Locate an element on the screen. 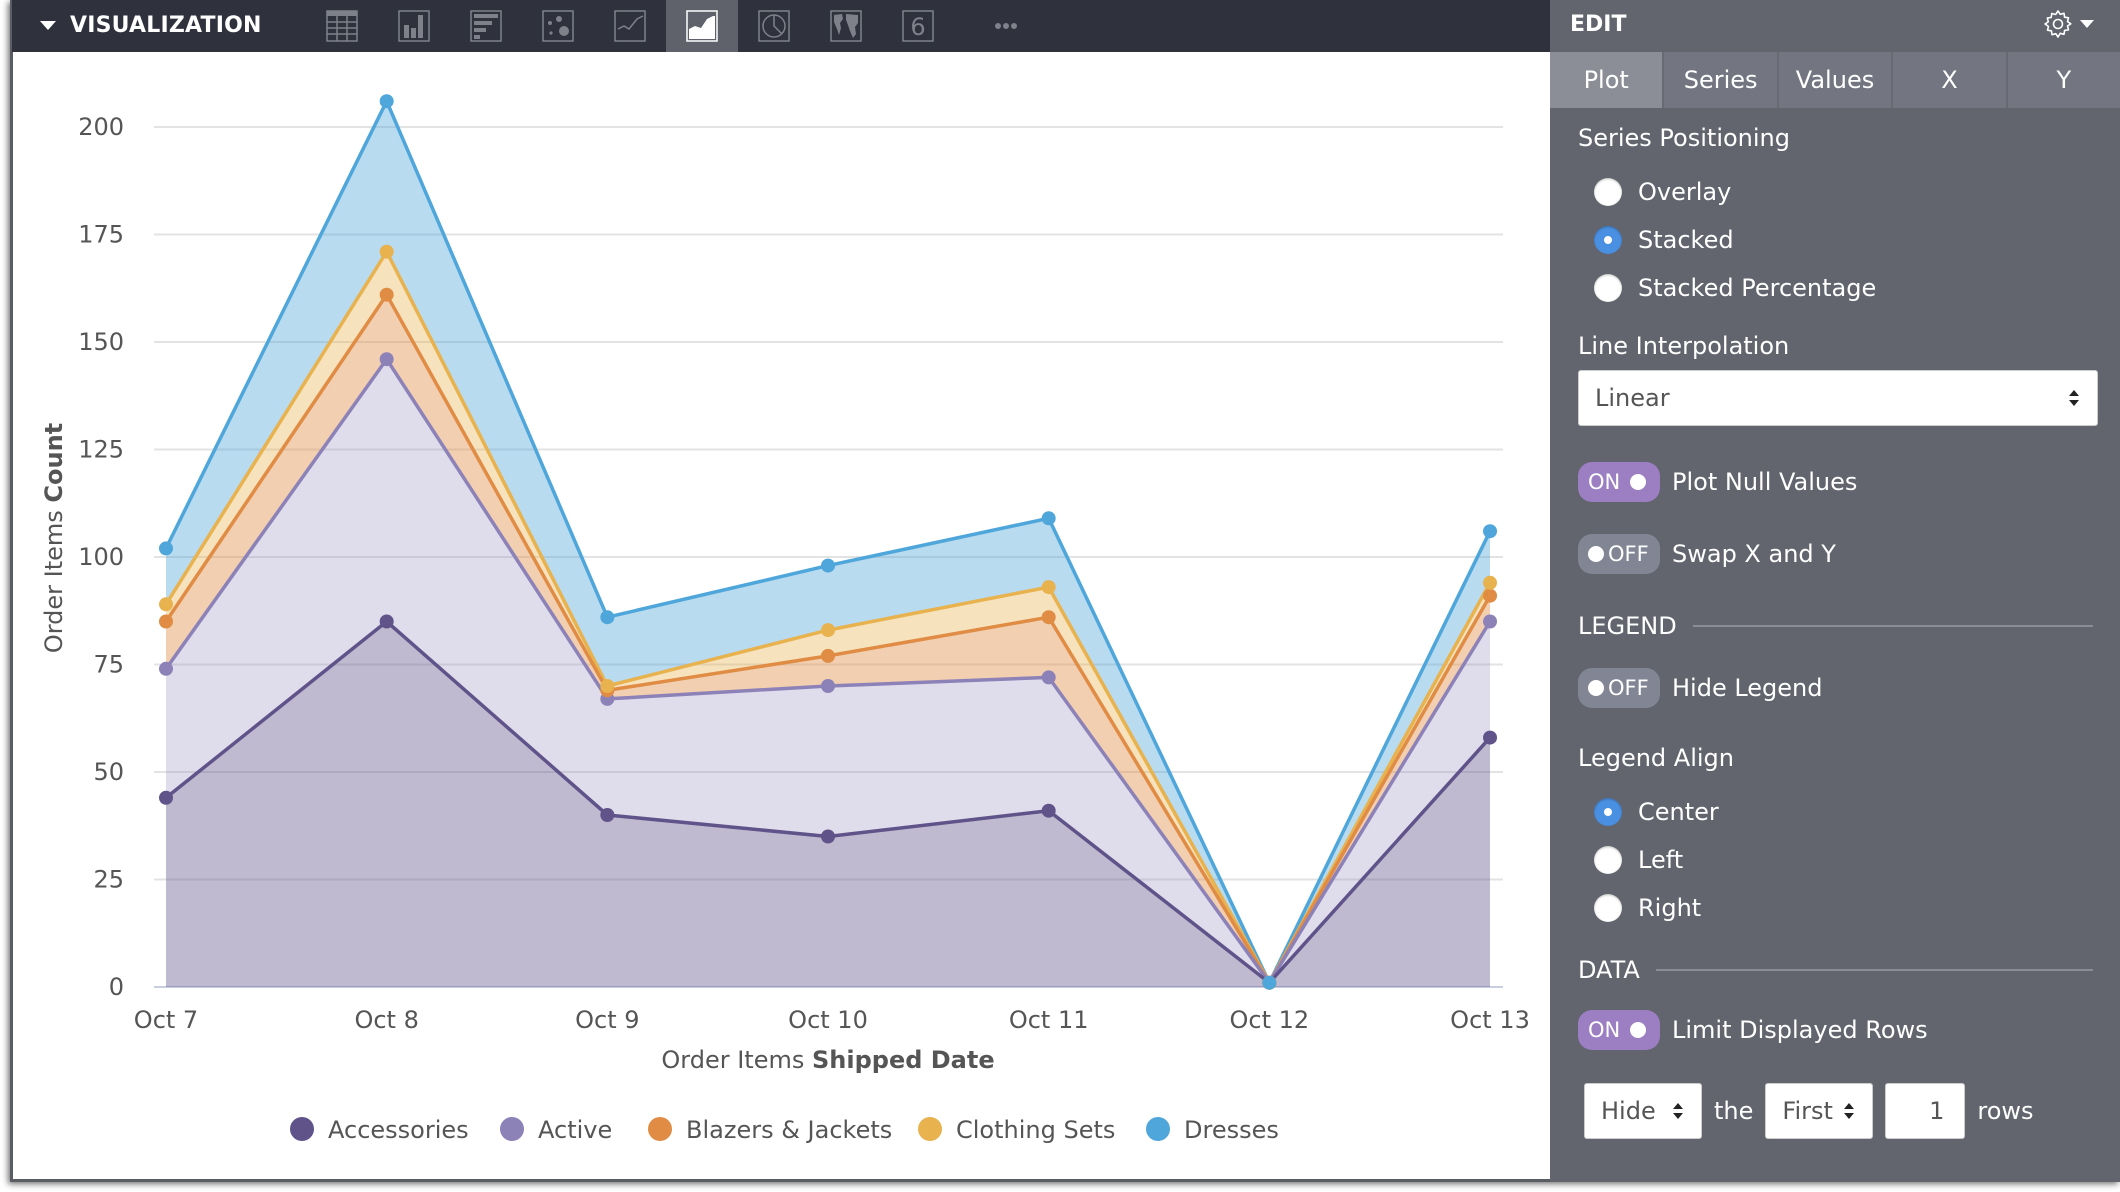 The image size is (2120, 1192). y-axis-title: Order Items Count is located at coordinates (54, 538).